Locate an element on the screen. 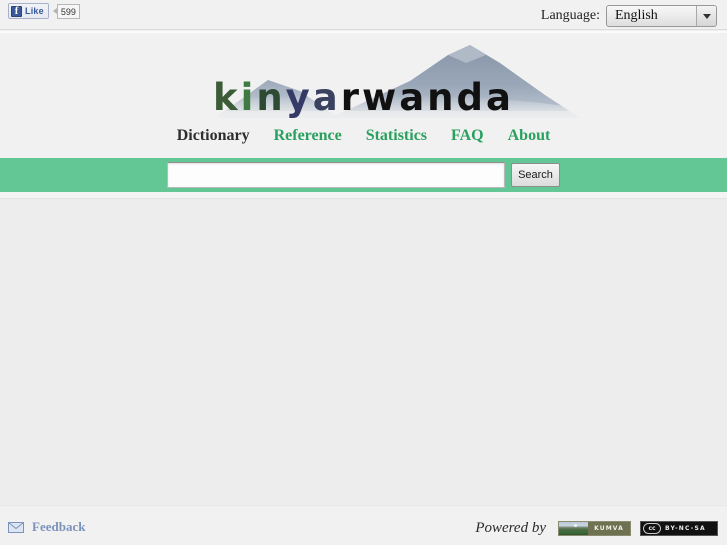 The height and width of the screenshot is (545, 727). search-input is located at coordinates (336, 175).